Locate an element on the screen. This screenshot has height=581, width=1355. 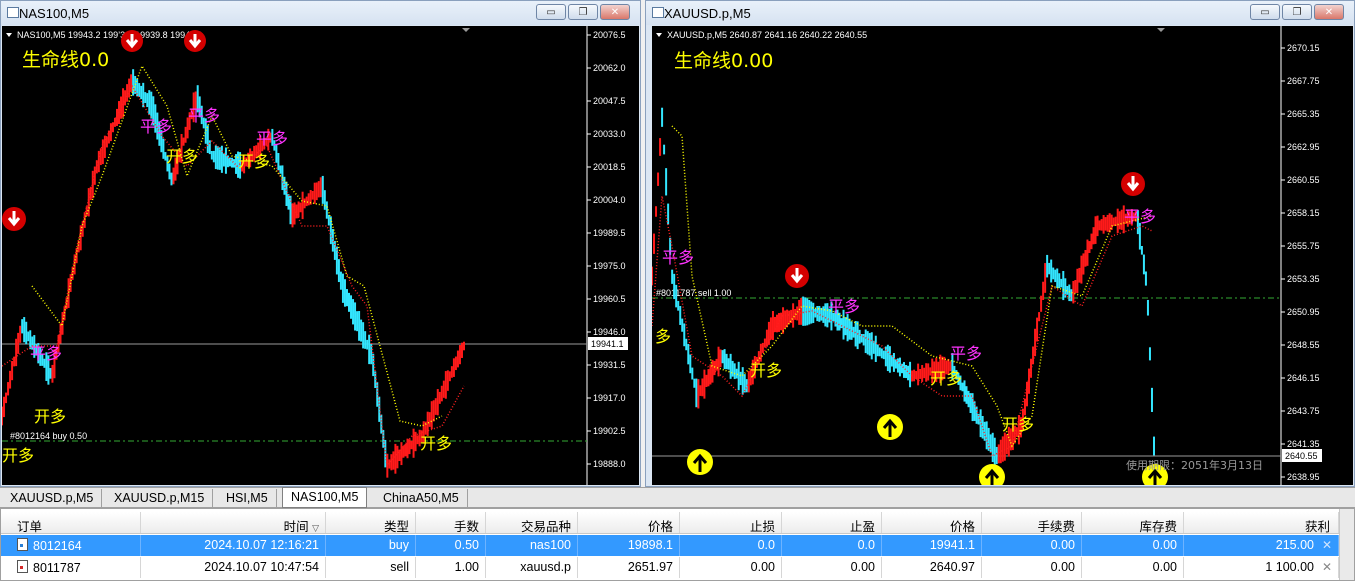
price-tick-label: 19902.5 is located at coordinates (609, 431).